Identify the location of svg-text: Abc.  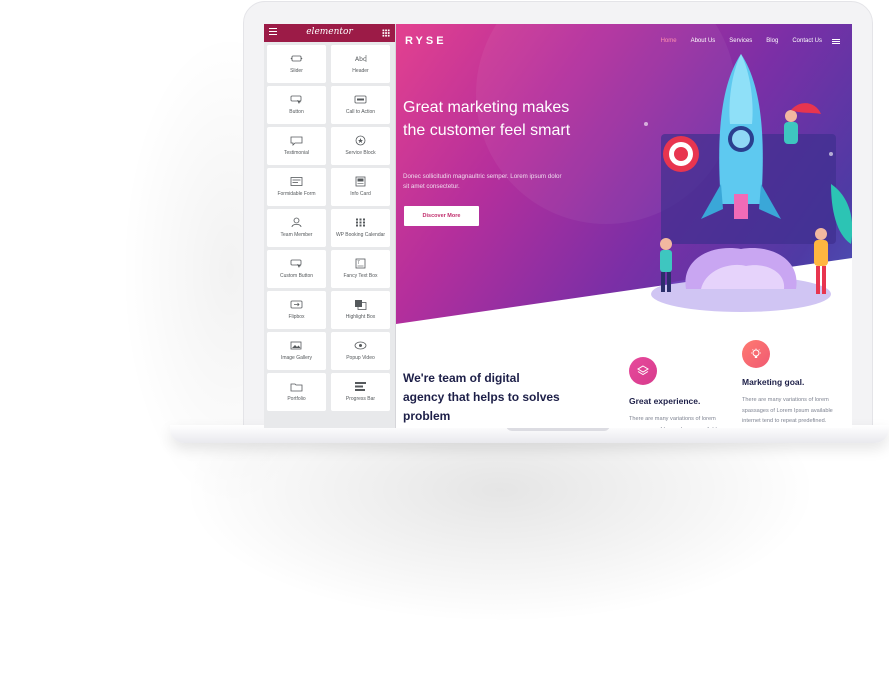
(360, 59).